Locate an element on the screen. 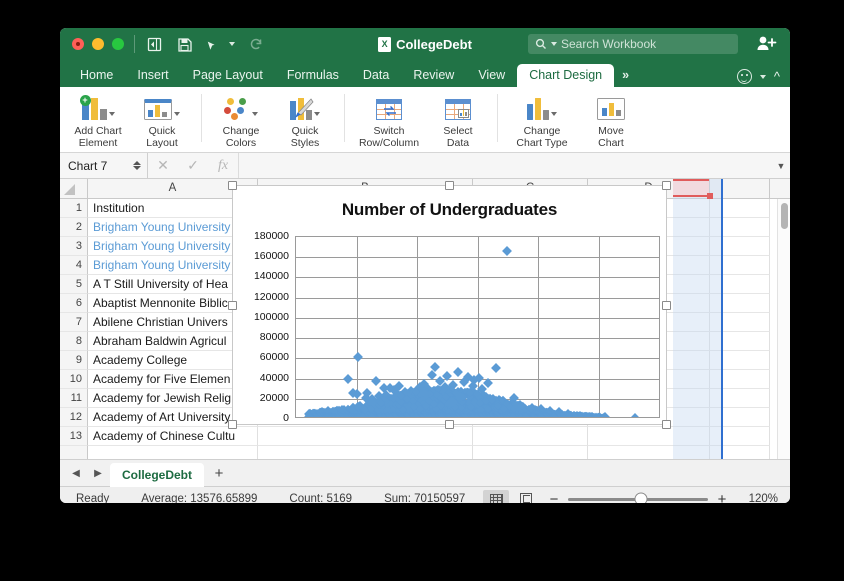  zoom-slider-thumb is located at coordinates (641, 497).